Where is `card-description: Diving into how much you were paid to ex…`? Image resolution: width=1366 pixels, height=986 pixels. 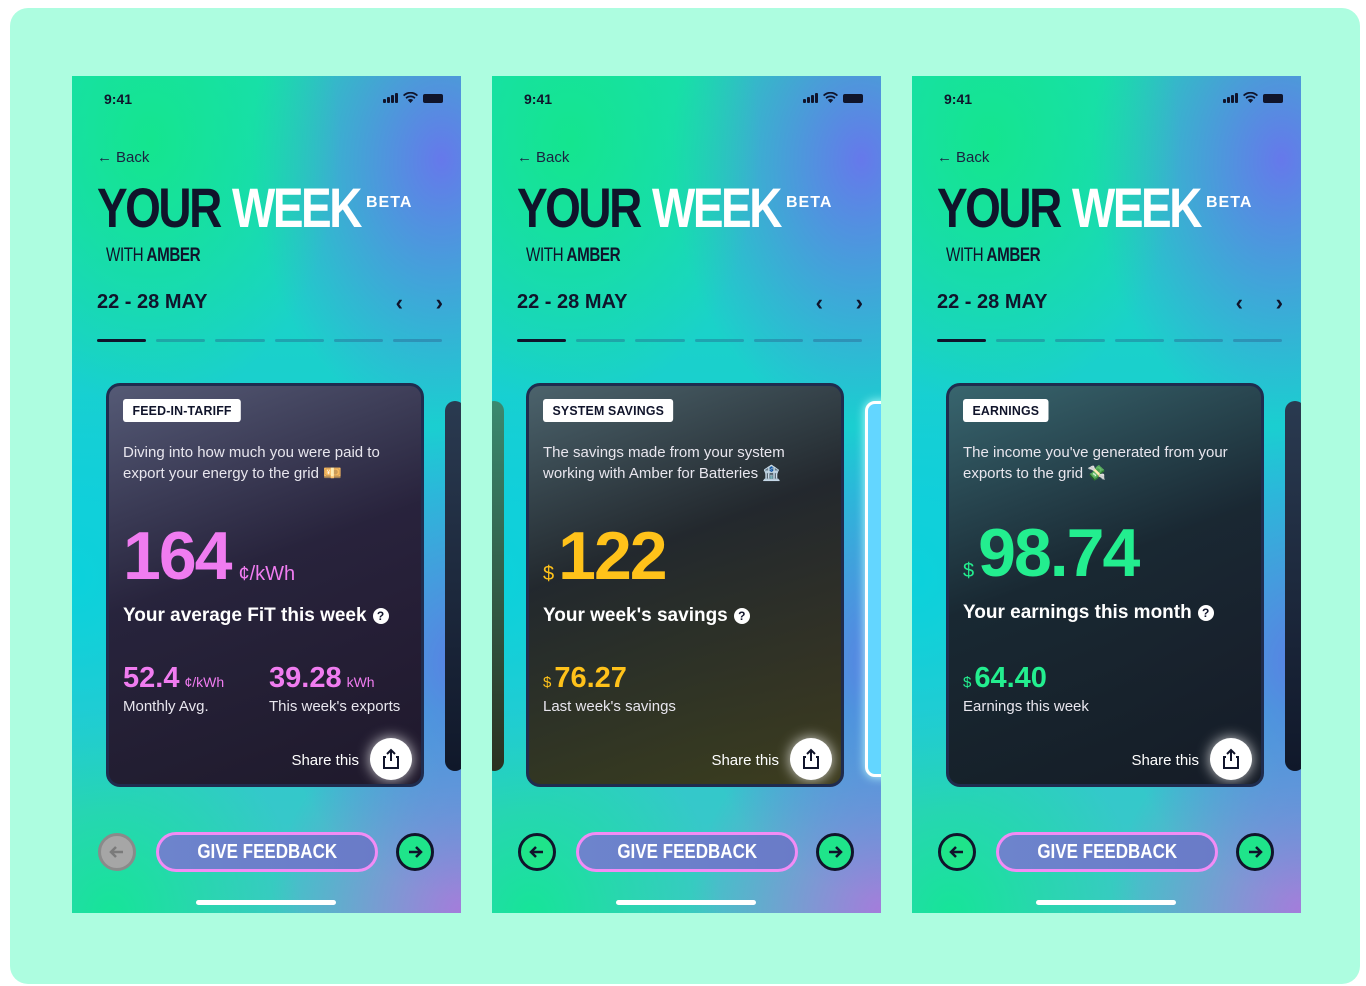 card-description: Diving into how much you were paid to ex… is located at coordinates (251, 463).